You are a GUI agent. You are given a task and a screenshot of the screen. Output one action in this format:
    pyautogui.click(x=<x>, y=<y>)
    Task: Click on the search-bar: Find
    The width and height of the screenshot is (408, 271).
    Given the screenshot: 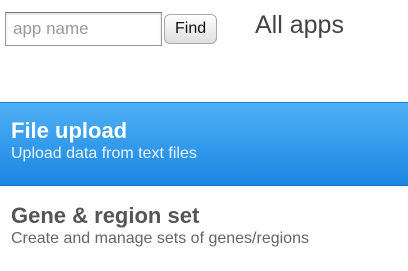 What is the action you would take?
    pyautogui.click(x=111, y=29)
    